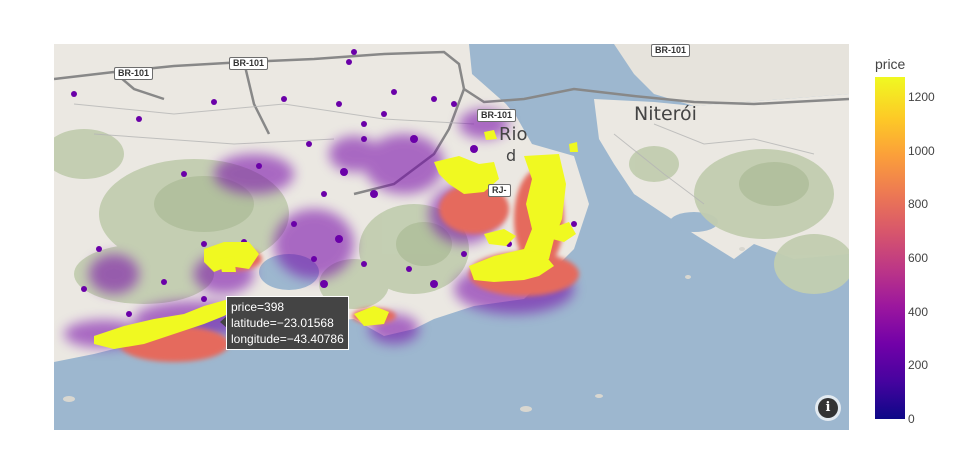 This screenshot has width=967, height=463. I want to click on colorbar-tick: 400, so click(918, 312).